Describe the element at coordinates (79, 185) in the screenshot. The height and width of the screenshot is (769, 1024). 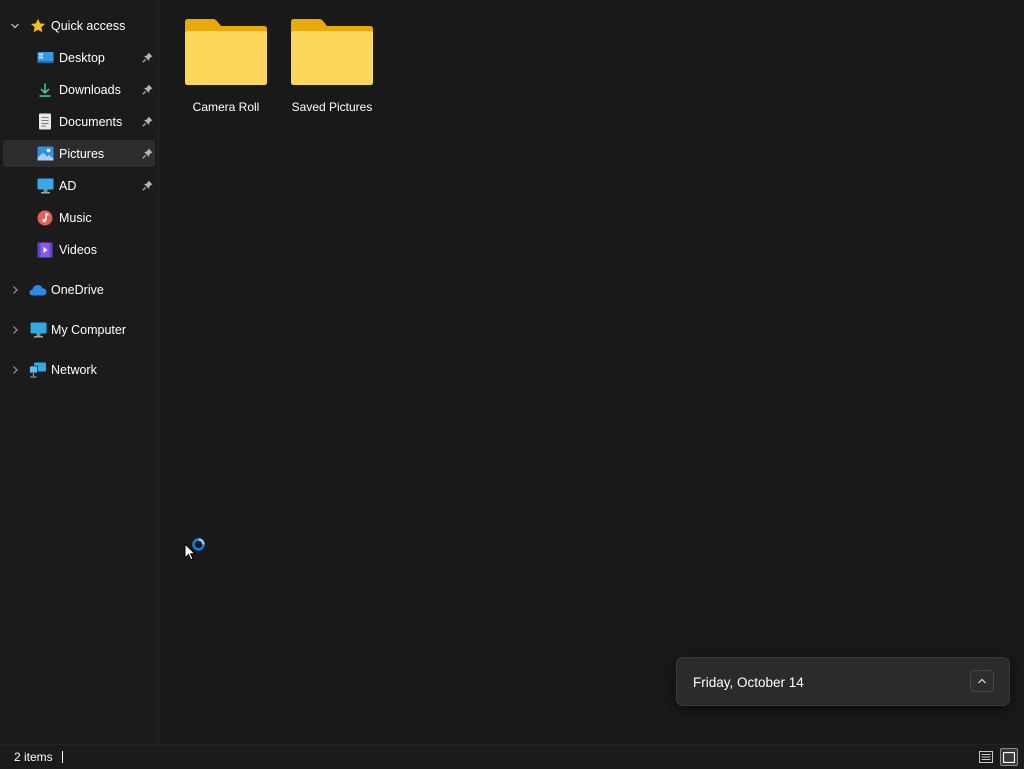
I see `nav-item-ad: AD` at that location.